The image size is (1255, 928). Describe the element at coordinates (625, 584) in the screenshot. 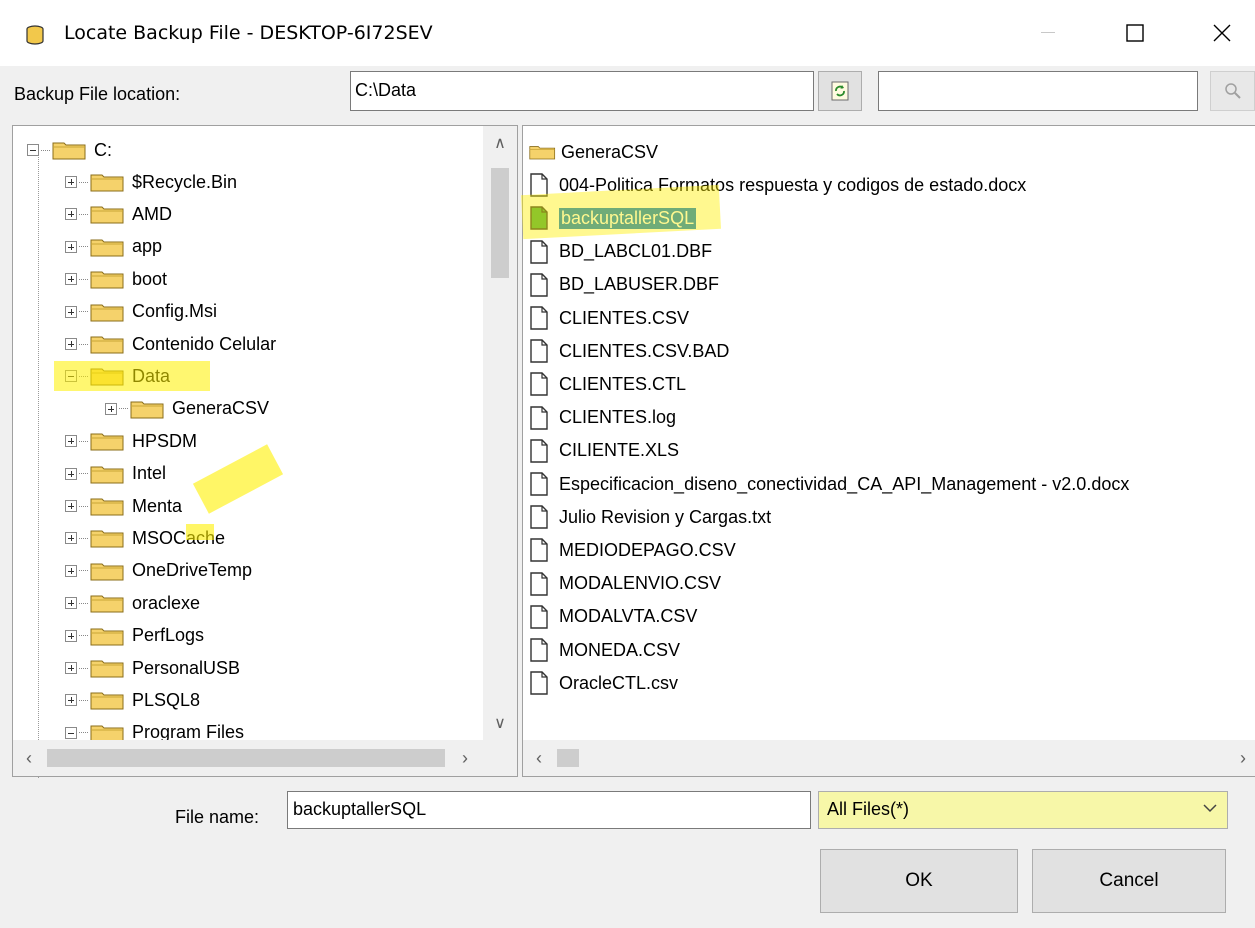

I see `file-item: MODALENVIO.CSV` at that location.